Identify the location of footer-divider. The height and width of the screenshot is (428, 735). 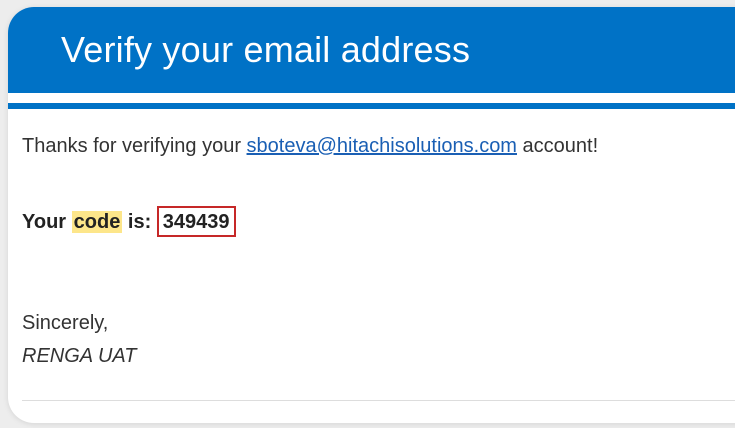
(378, 400).